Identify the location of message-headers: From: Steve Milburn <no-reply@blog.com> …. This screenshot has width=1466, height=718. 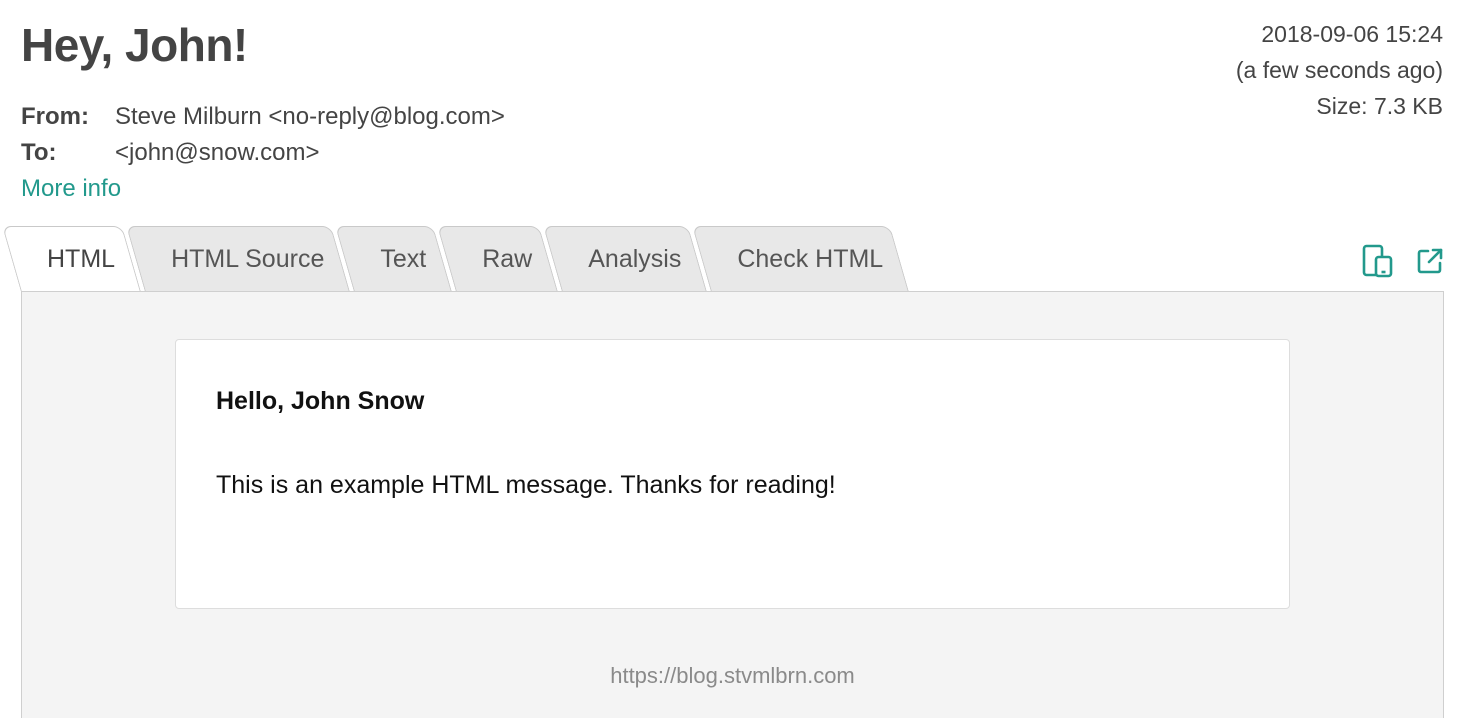
(263, 135).